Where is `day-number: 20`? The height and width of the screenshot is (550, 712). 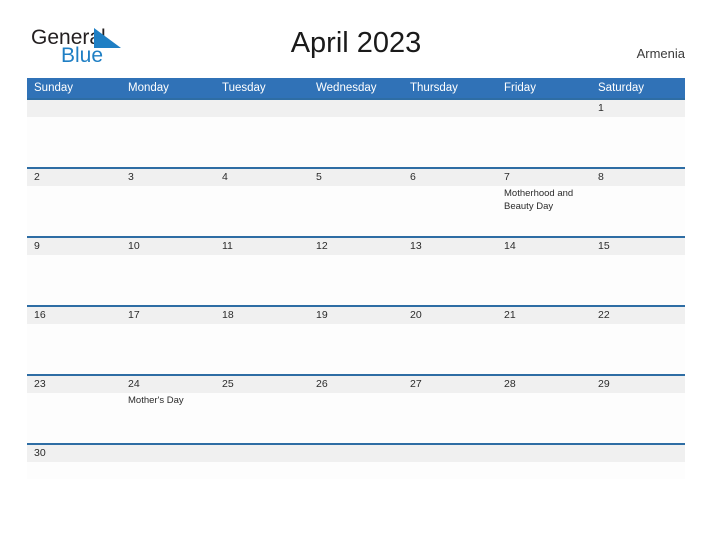 day-number: 20 is located at coordinates (450, 315).